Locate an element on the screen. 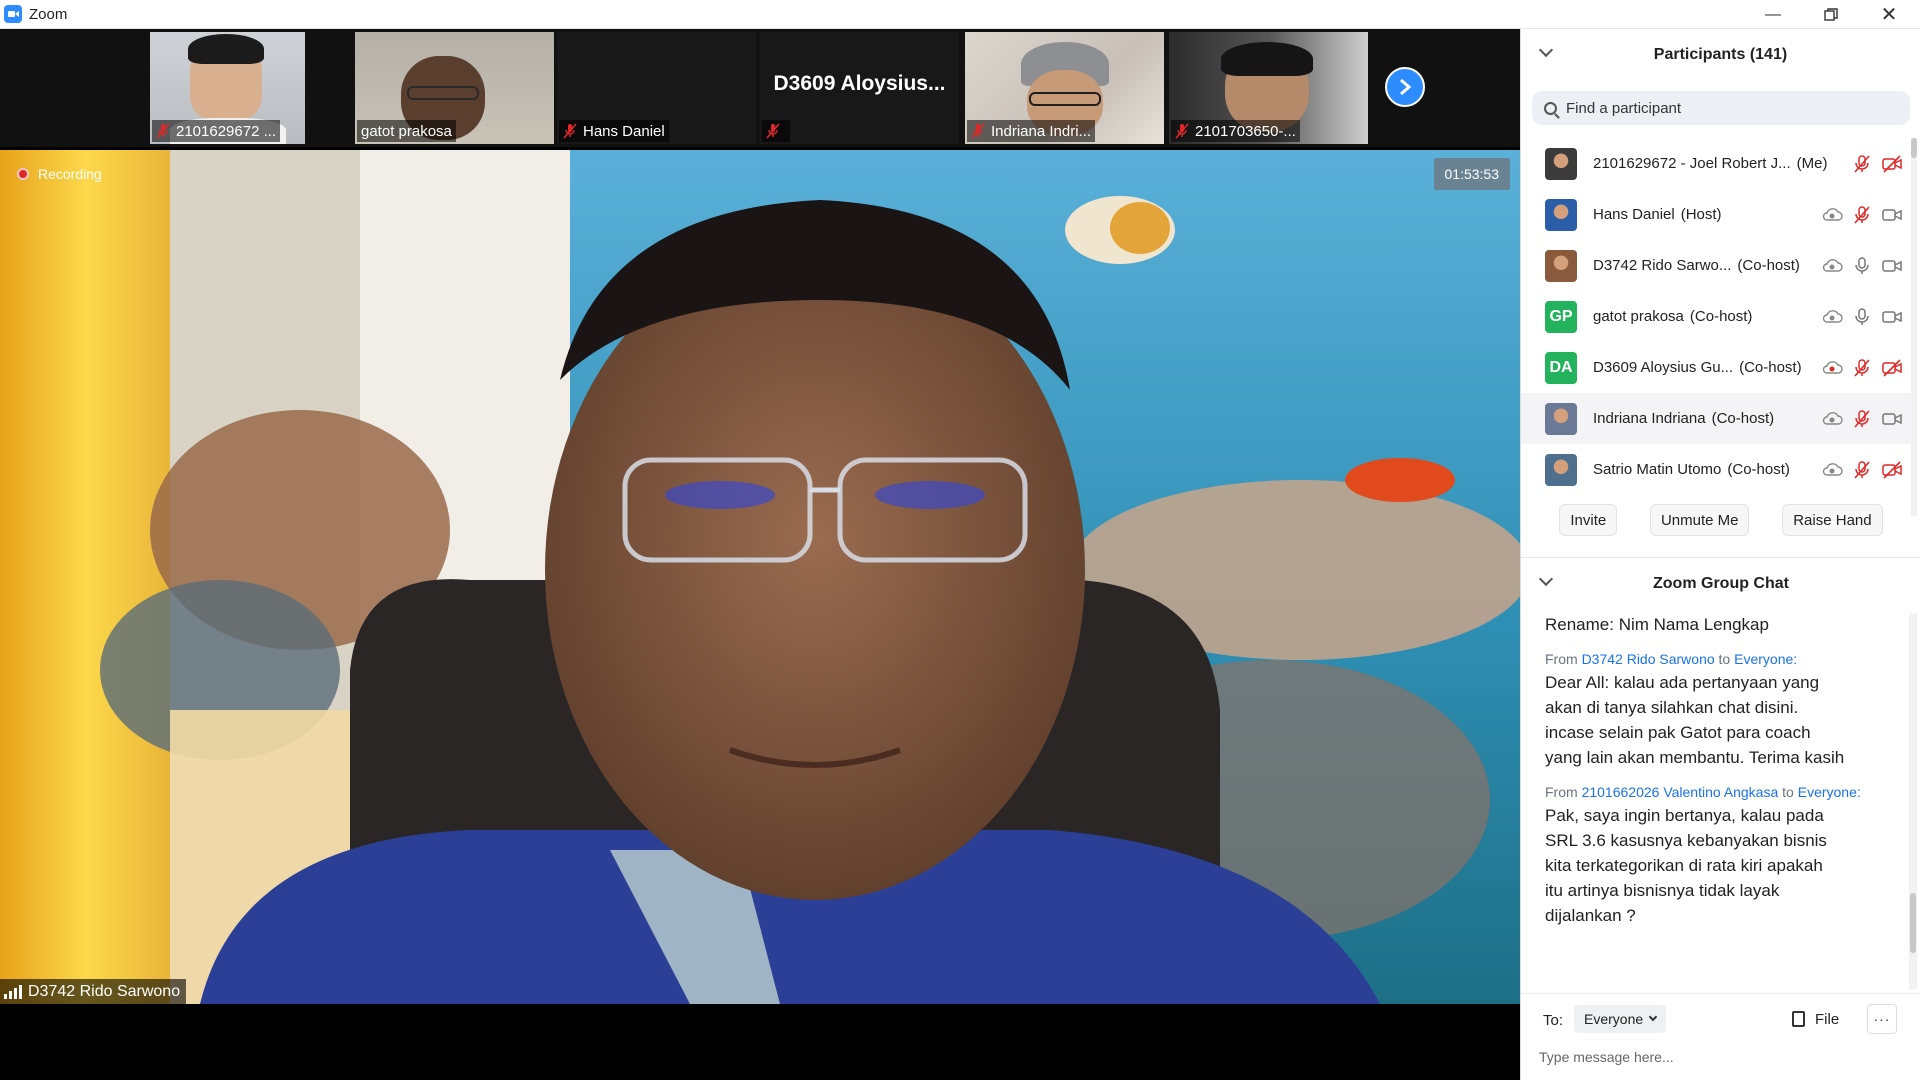  chat-message-line: akan di tanya silahkan chat disini. is located at coordinates (1672, 707).